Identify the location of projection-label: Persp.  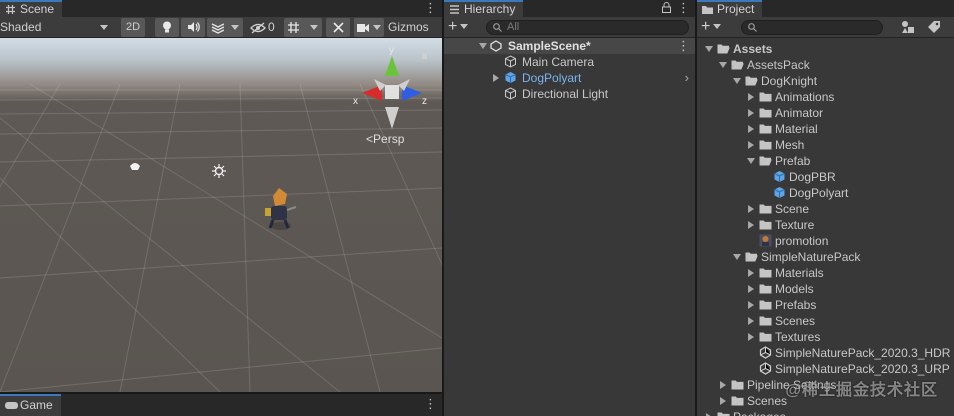
(389, 139).